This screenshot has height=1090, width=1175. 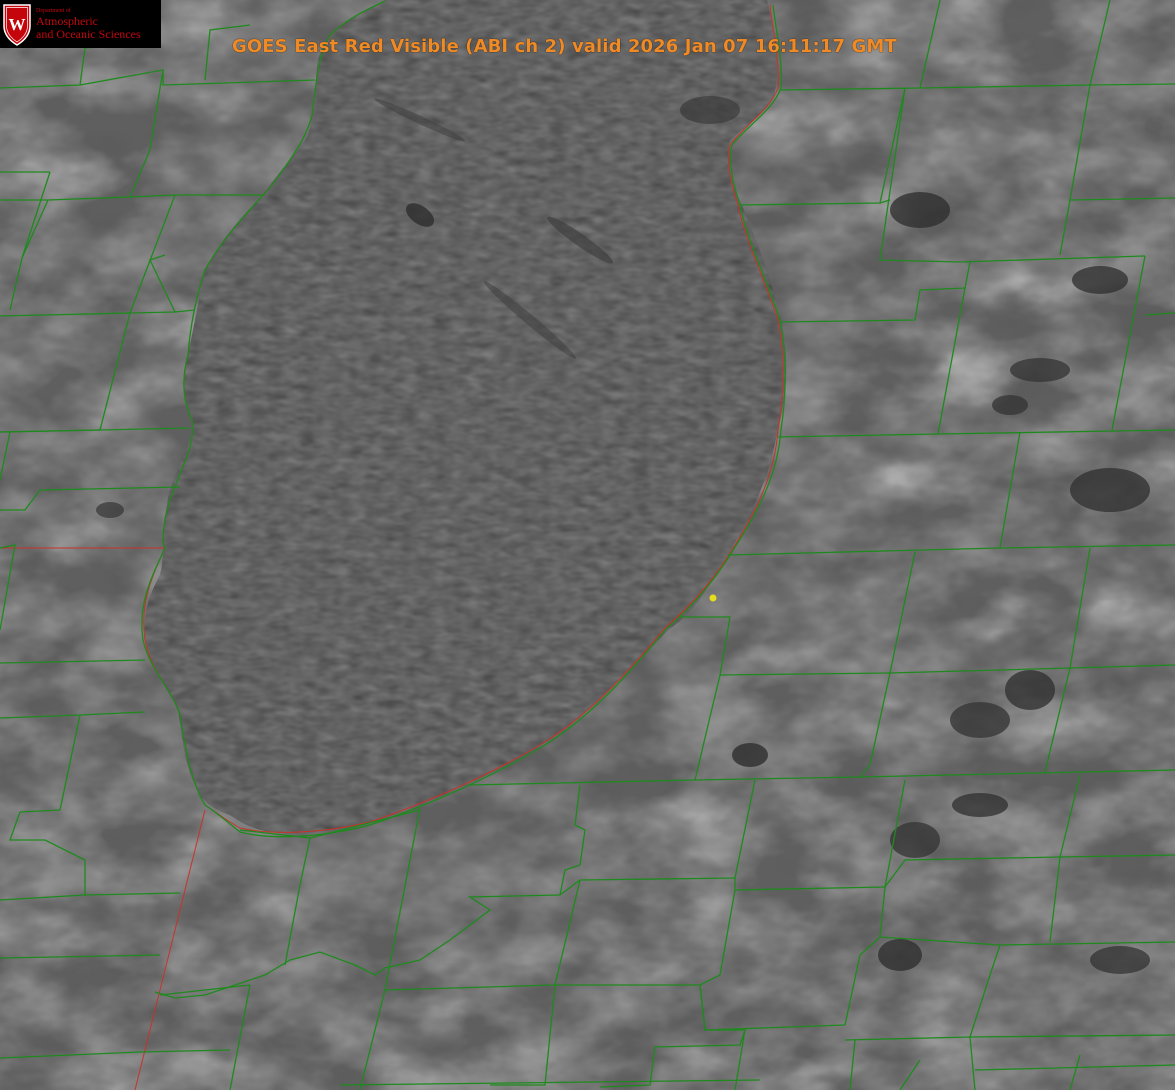 What do you see at coordinates (713, 598) in the screenshot?
I see `location-marker` at bounding box center [713, 598].